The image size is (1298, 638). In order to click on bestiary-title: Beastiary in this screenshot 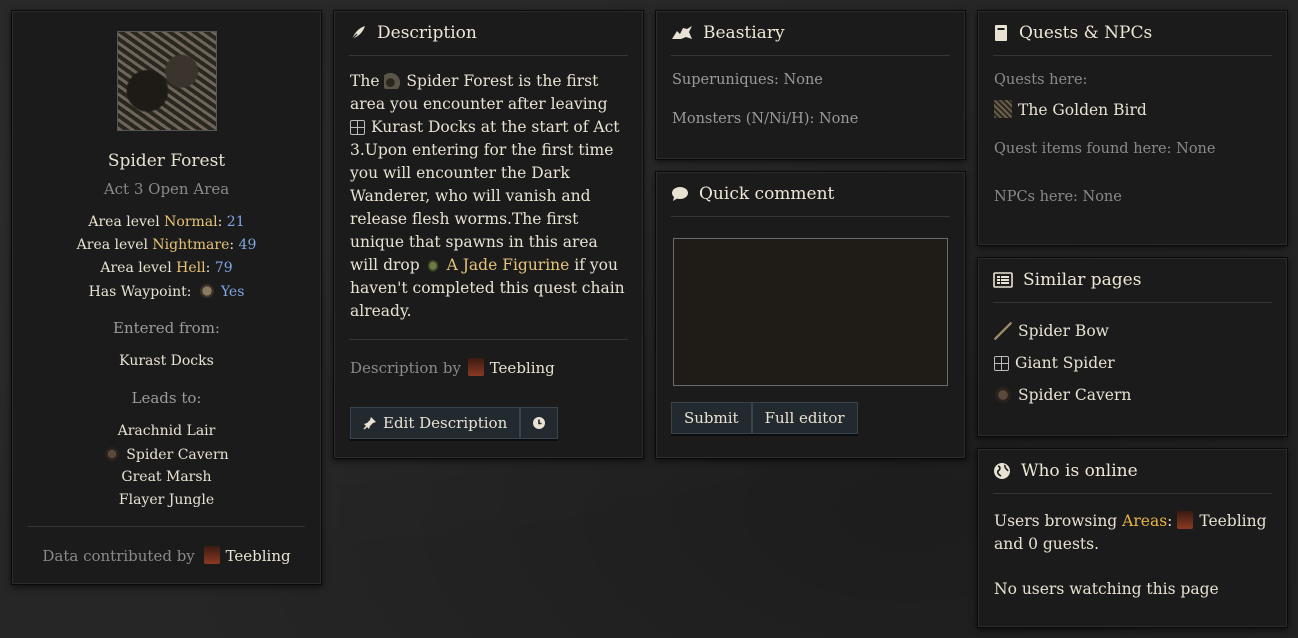, I will do `click(744, 33)`.